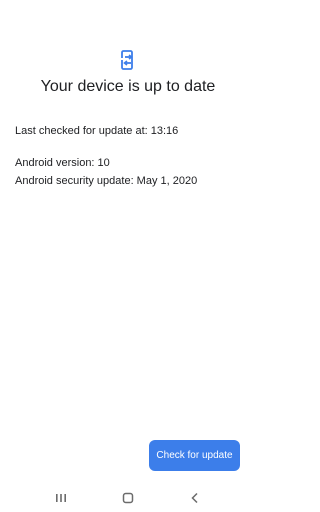  I want to click on android-version-text: Android version: 10, so click(62, 163).